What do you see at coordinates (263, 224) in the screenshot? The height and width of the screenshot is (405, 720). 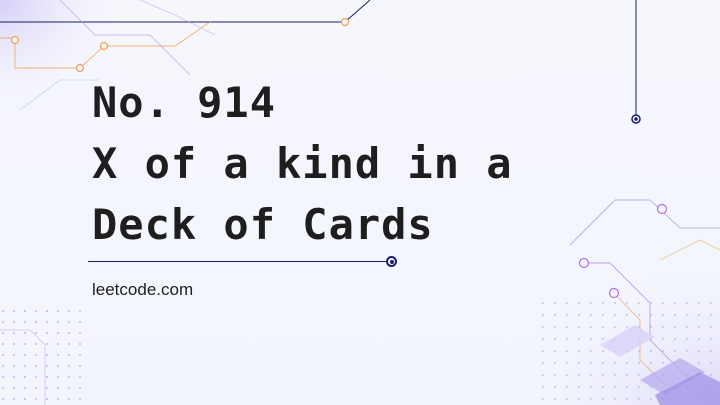 I see `title-line-3: Deck of Cards` at bounding box center [263, 224].